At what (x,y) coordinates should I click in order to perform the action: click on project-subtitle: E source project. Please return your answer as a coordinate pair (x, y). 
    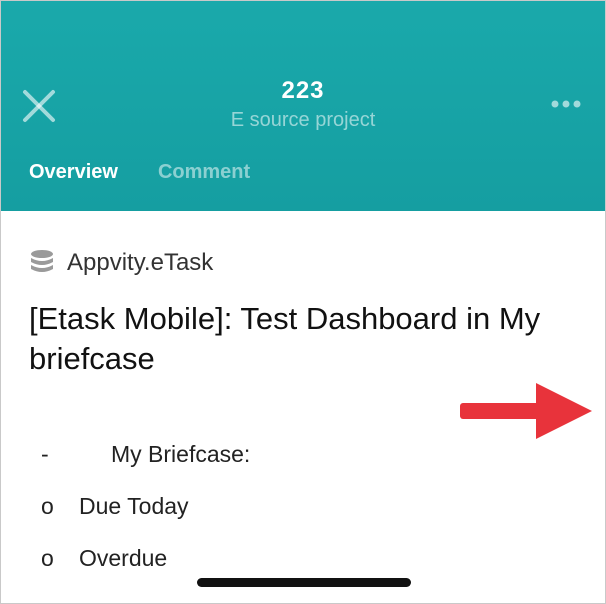
    Looking at the image, I should click on (303, 120).